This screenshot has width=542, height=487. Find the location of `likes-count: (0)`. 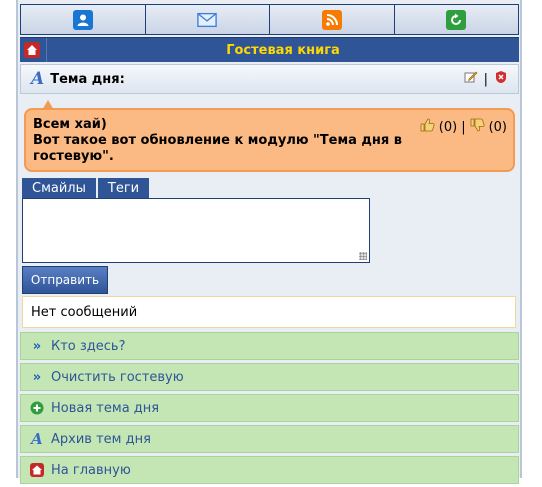

likes-count: (0) is located at coordinates (448, 127).